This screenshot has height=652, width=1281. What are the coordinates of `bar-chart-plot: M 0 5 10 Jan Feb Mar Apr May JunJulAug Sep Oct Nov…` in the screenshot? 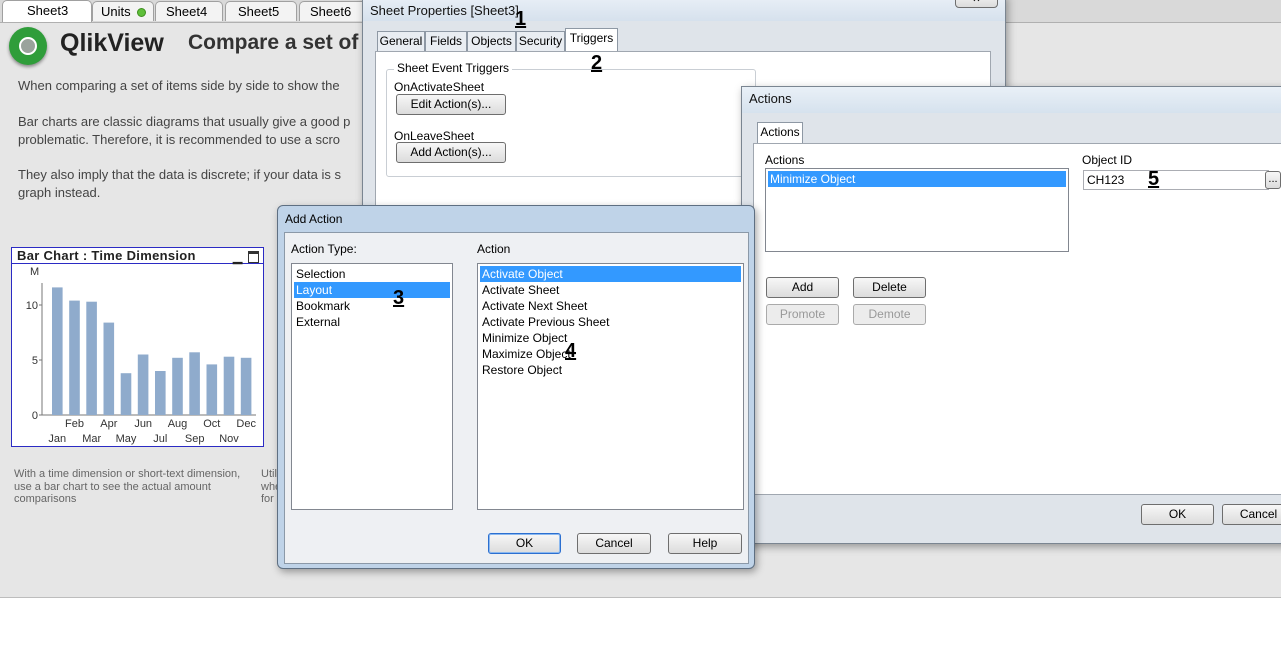 It's located at (141, 355).